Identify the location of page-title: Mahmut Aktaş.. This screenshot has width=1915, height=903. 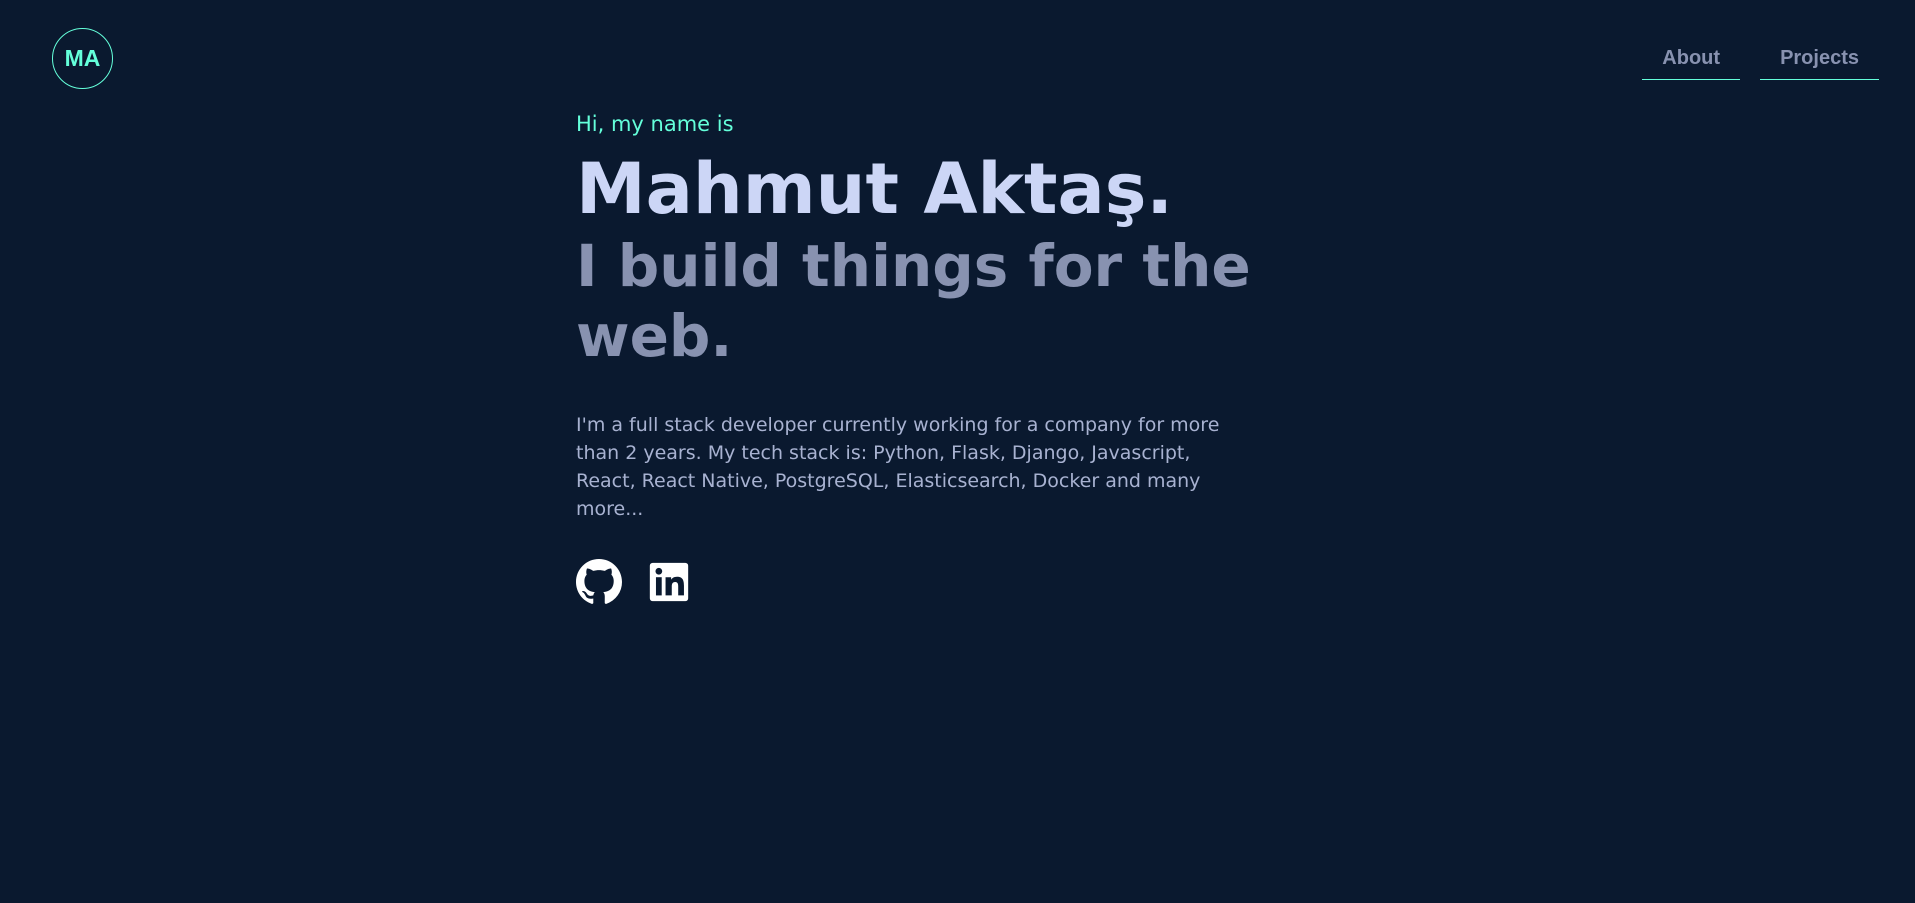
(875, 189).